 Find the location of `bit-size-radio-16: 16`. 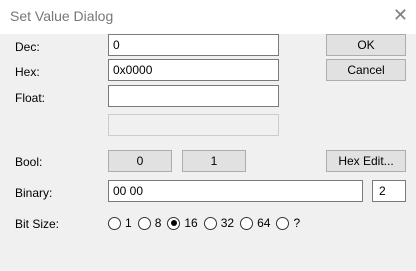

bit-size-radio-16: 16 is located at coordinates (182, 223).